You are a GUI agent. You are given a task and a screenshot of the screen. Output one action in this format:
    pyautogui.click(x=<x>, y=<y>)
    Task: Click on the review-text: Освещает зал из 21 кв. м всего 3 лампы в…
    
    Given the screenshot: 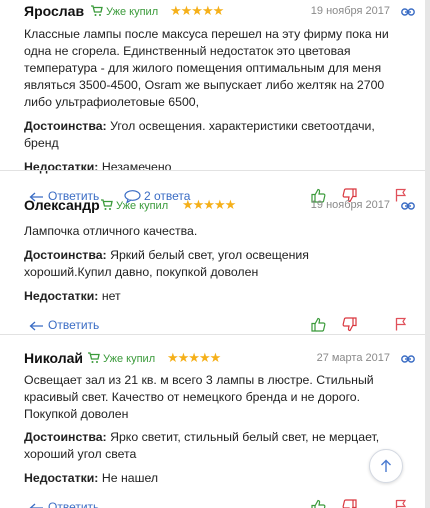 What is the action you would take?
    pyautogui.click(x=199, y=397)
    